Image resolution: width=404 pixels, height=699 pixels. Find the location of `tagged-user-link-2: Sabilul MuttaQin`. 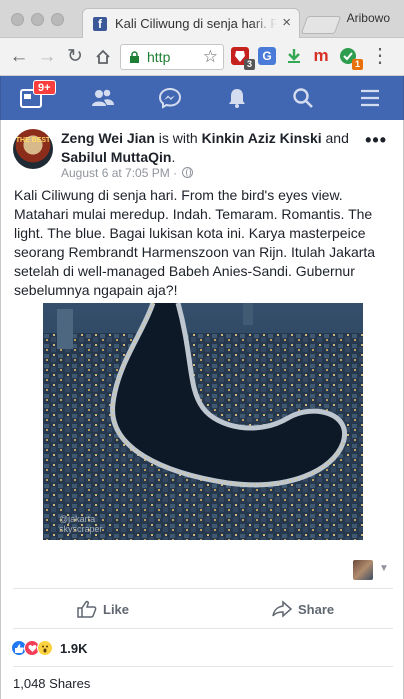

tagged-user-link-2: Sabilul MuttaQin is located at coordinates (116, 157).